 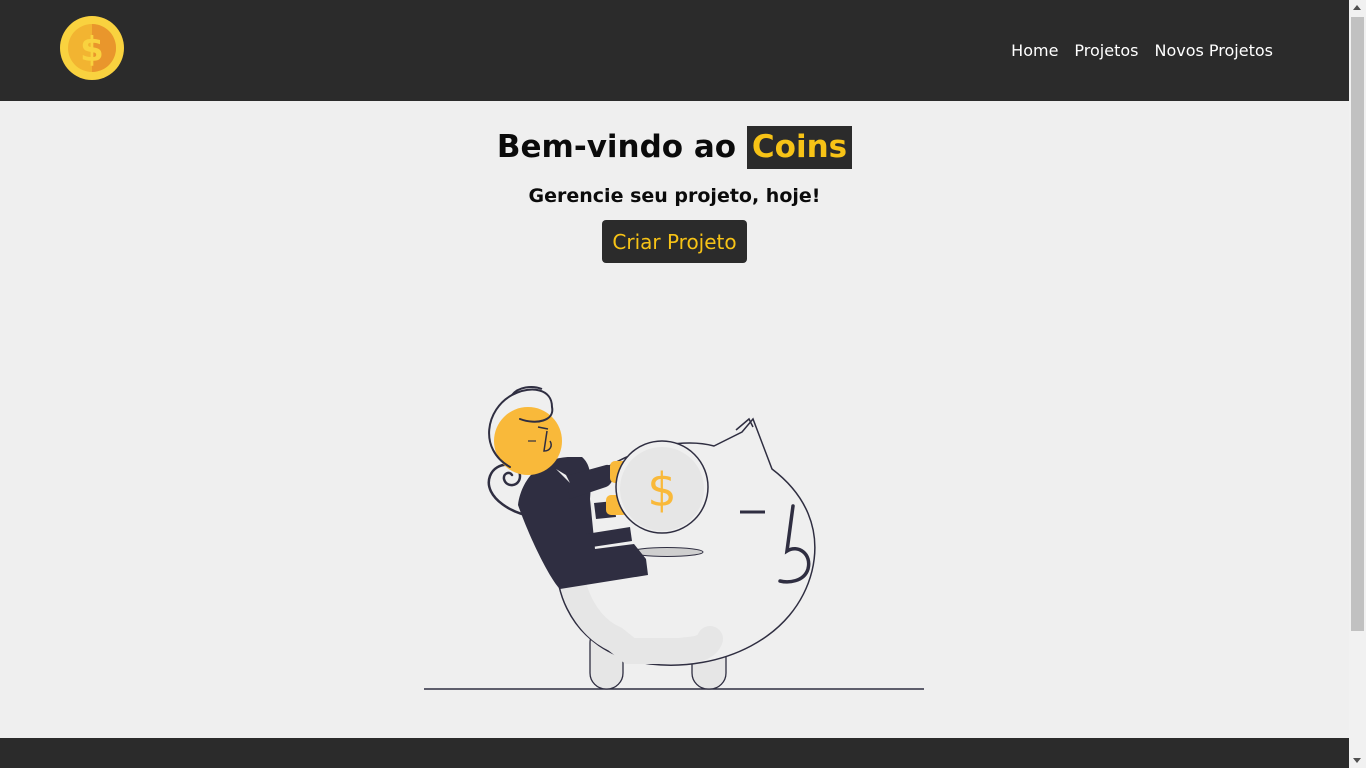 What do you see at coordinates (1357, 324) in the screenshot?
I see `scrollbar-thumb` at bounding box center [1357, 324].